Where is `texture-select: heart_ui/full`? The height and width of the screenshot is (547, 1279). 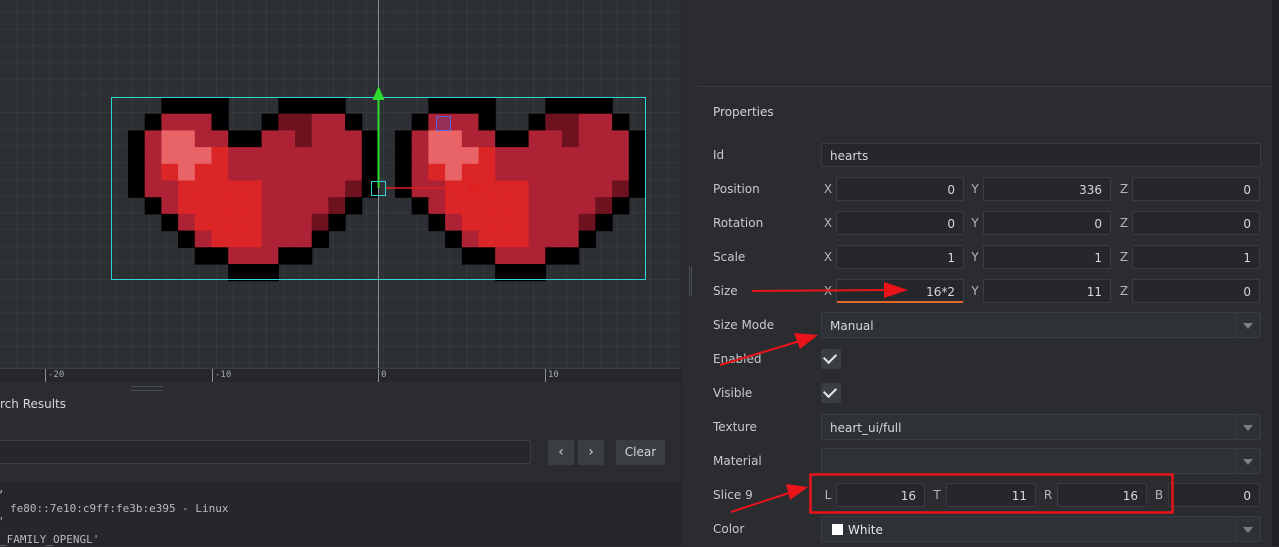 texture-select: heart_ui/full is located at coordinates (1041, 427).